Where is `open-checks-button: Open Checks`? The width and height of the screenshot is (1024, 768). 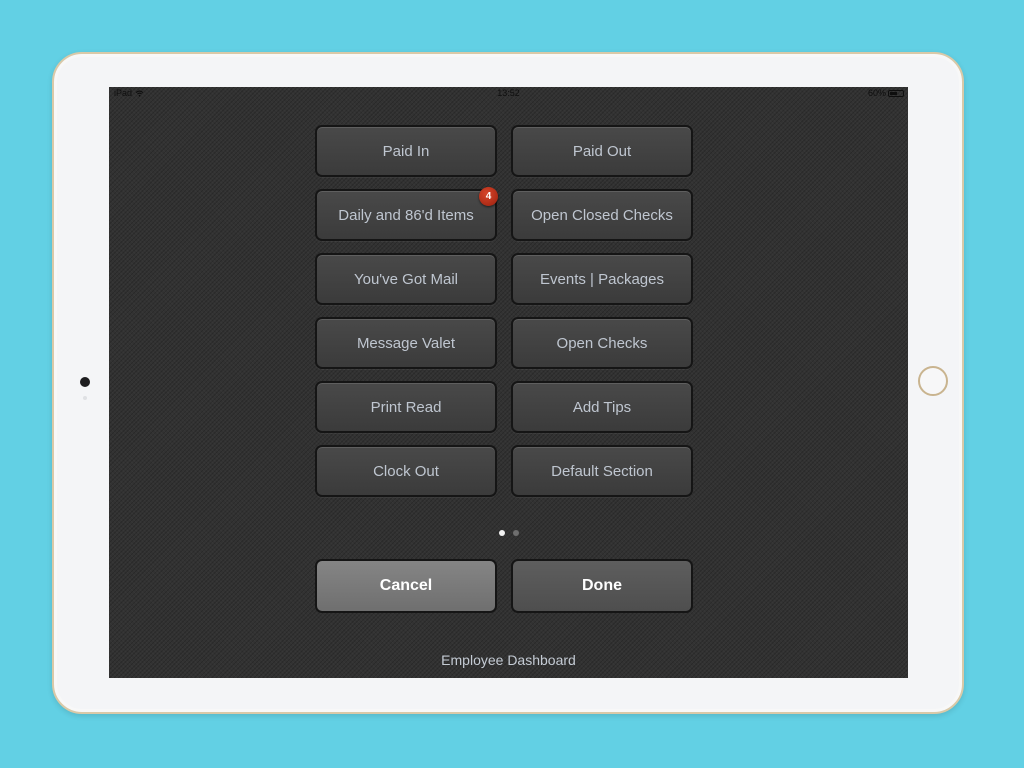 open-checks-button: Open Checks is located at coordinates (602, 343).